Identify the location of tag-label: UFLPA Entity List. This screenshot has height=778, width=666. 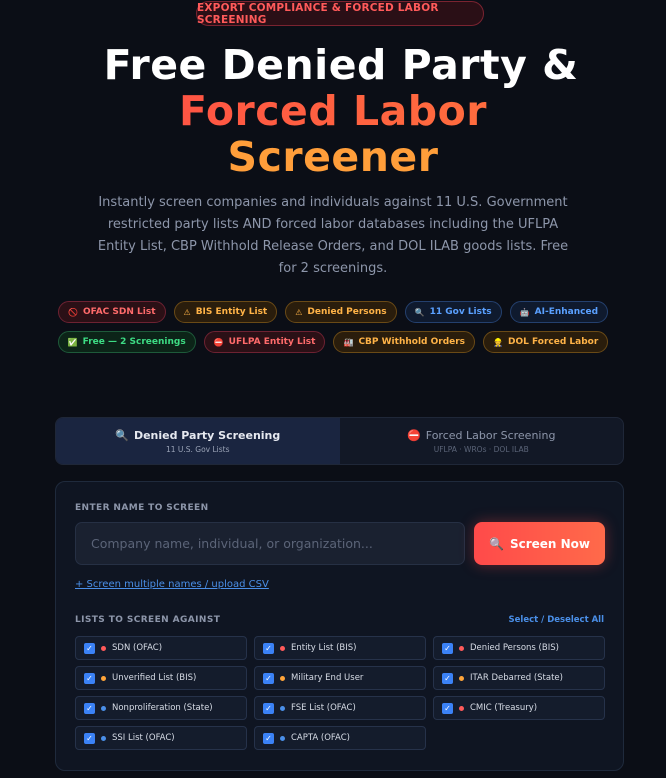
(272, 342).